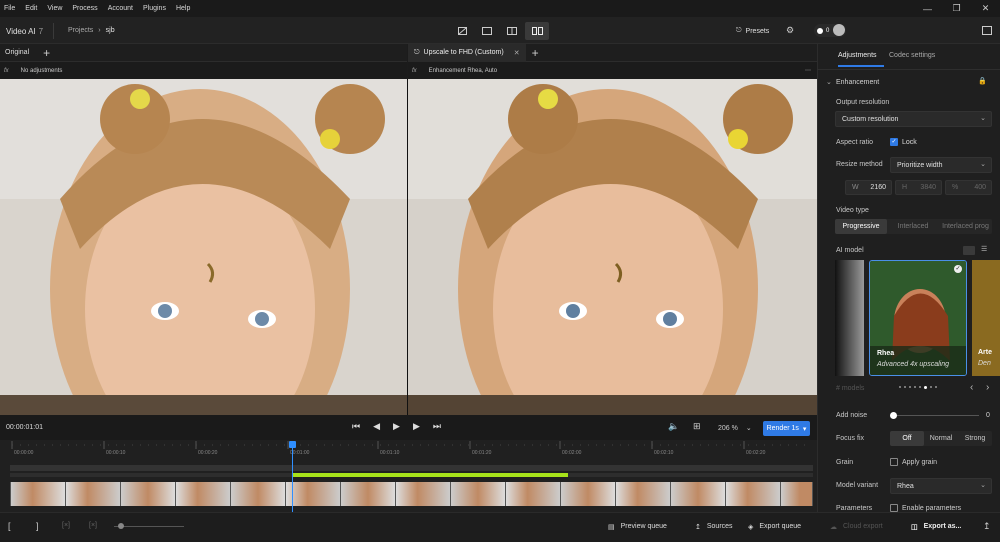 The image size is (1000, 542). I want to click on sources-button: ↥ Sources, so click(714, 527).